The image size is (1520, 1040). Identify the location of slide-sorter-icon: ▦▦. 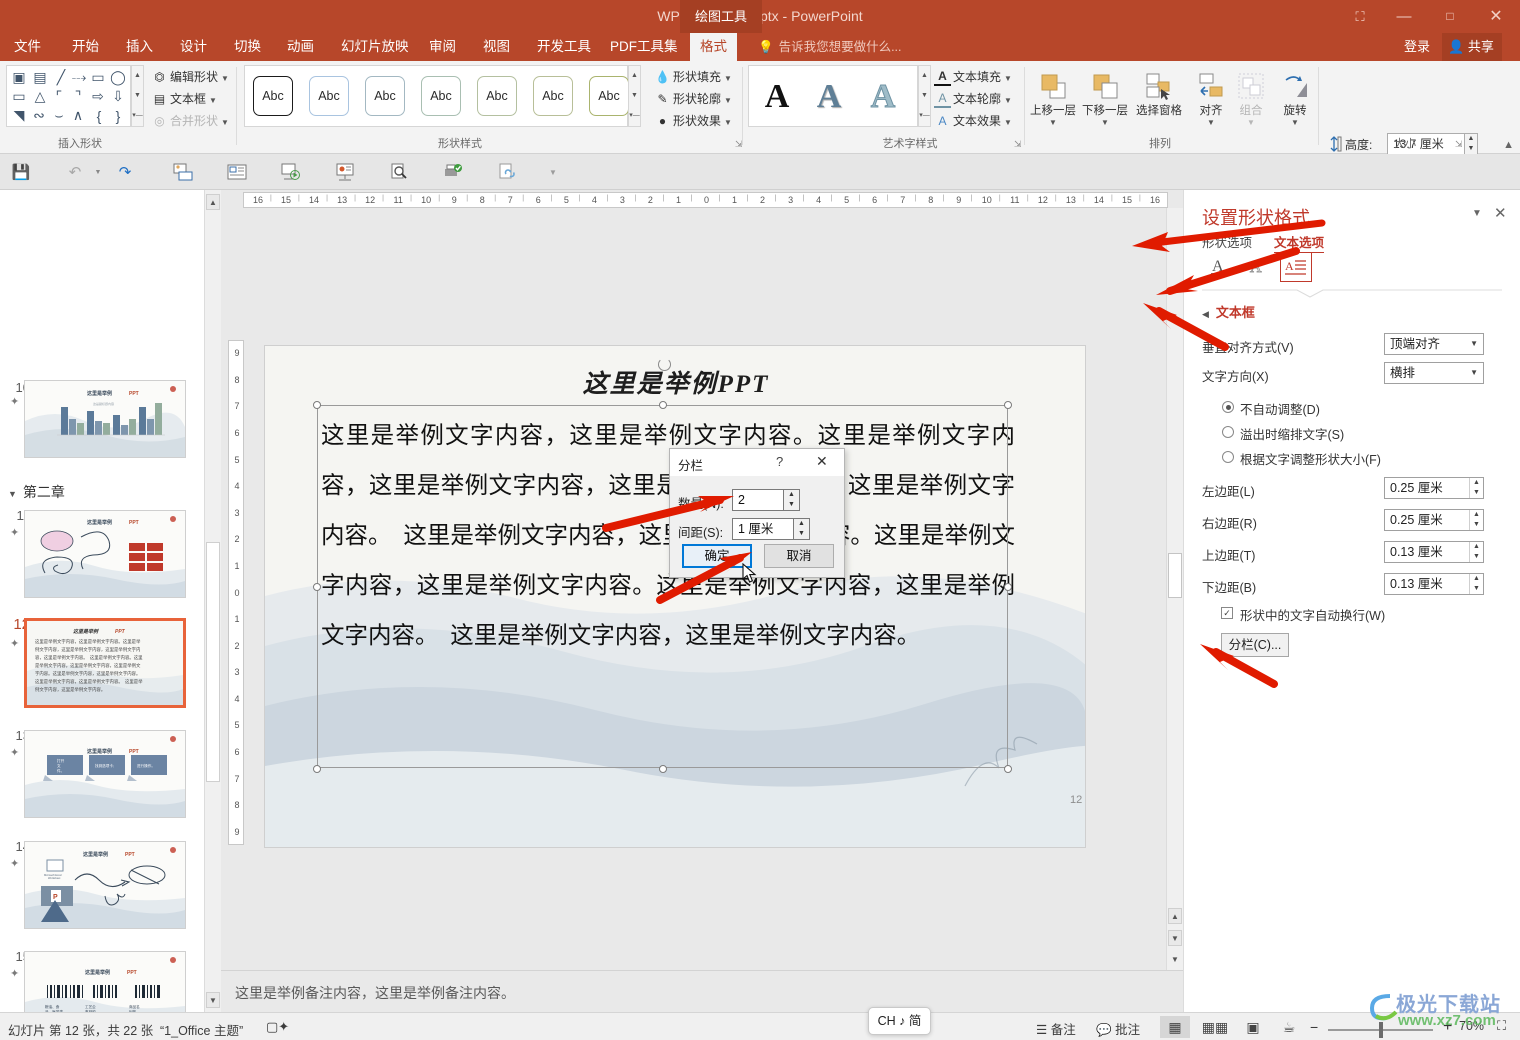
(1215, 1027).